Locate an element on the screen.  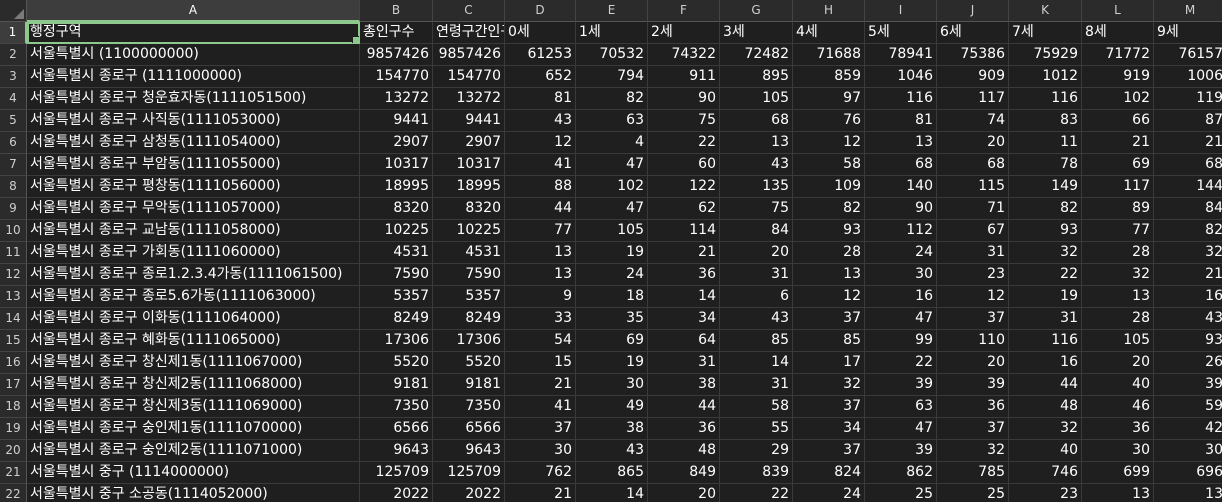
cell-i9: 90 is located at coordinates (901, 209).